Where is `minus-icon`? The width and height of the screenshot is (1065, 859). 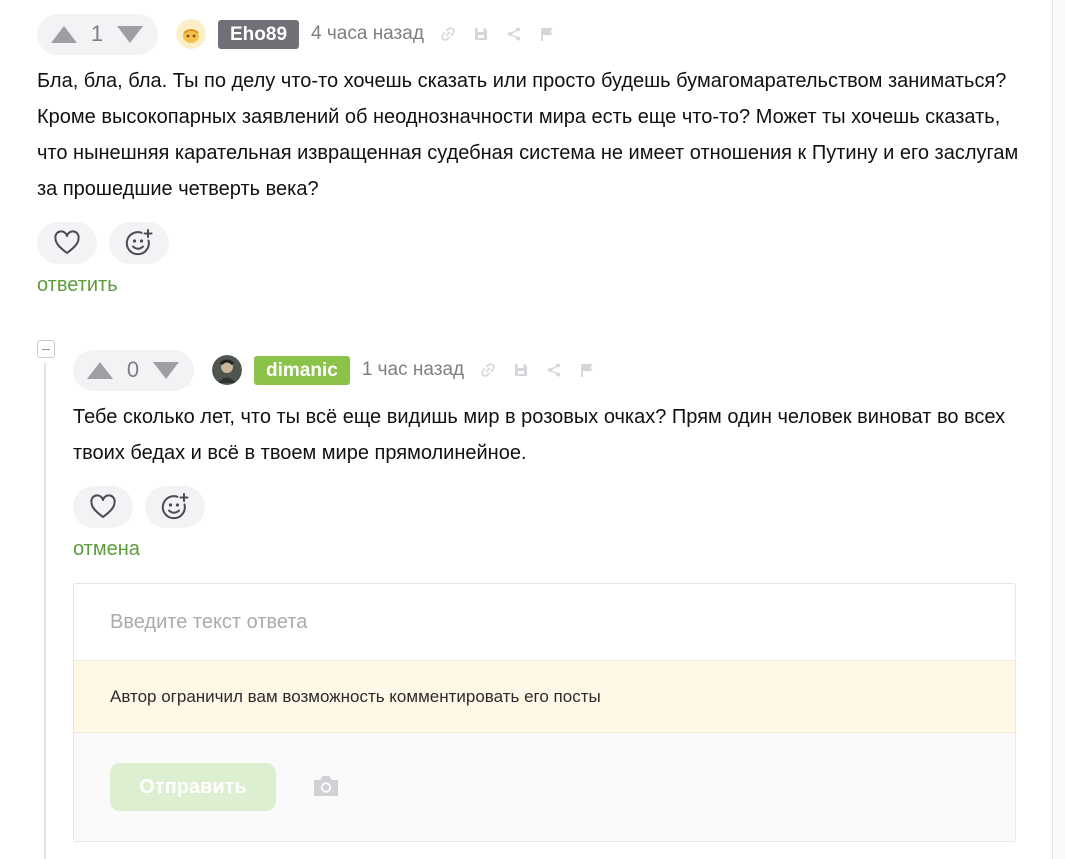
minus-icon is located at coordinates (46, 349).